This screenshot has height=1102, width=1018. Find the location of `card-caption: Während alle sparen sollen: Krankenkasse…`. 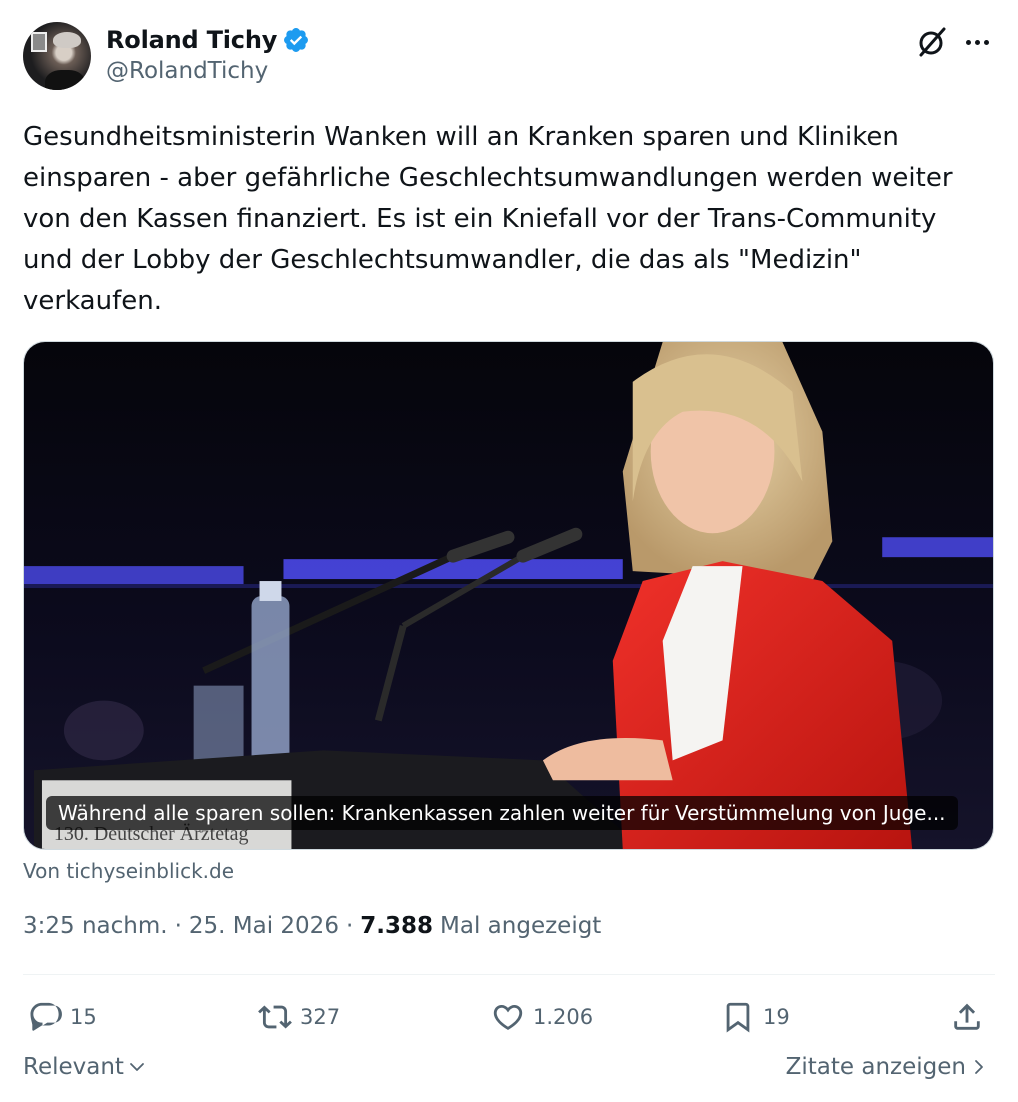

card-caption: Während alle sparen sollen: Krankenkasse… is located at coordinates (502, 813).